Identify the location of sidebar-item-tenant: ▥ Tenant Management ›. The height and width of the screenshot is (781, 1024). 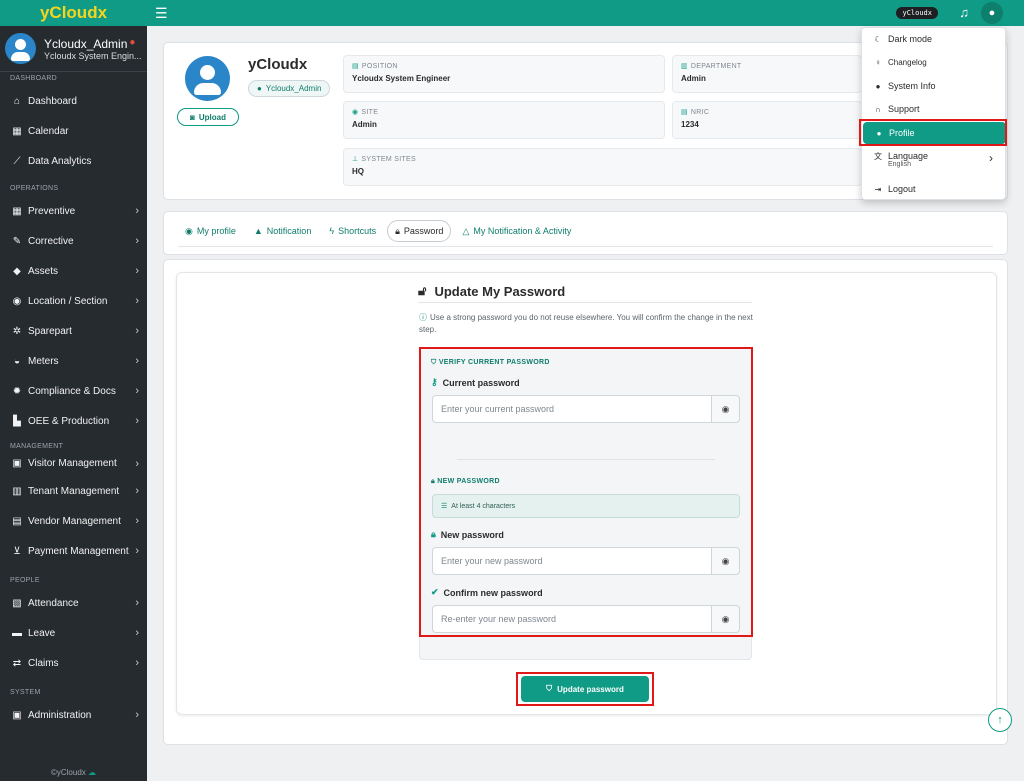
(73, 491).